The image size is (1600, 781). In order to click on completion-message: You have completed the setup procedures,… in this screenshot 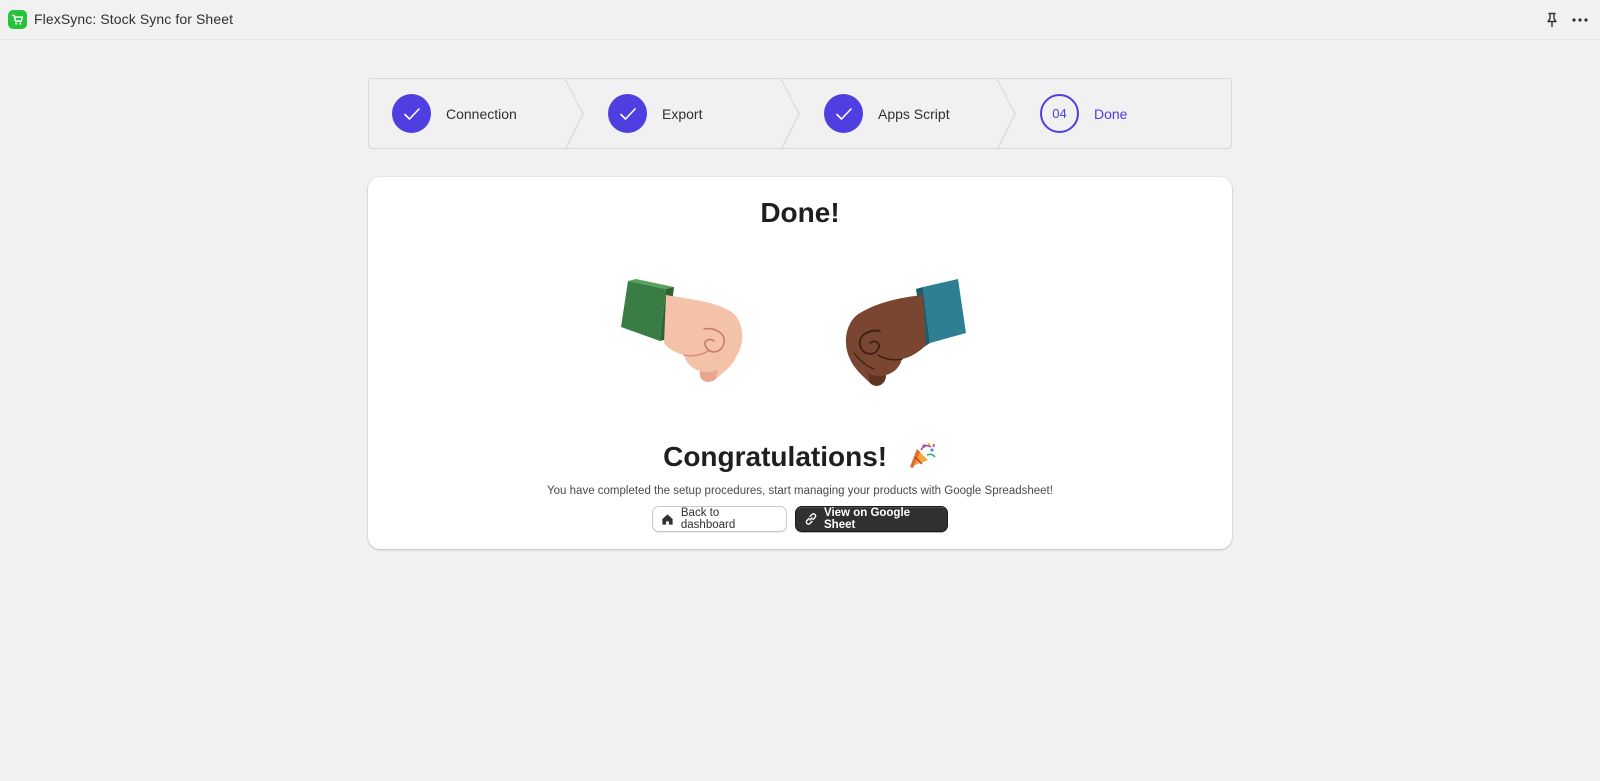, I will do `click(800, 491)`.